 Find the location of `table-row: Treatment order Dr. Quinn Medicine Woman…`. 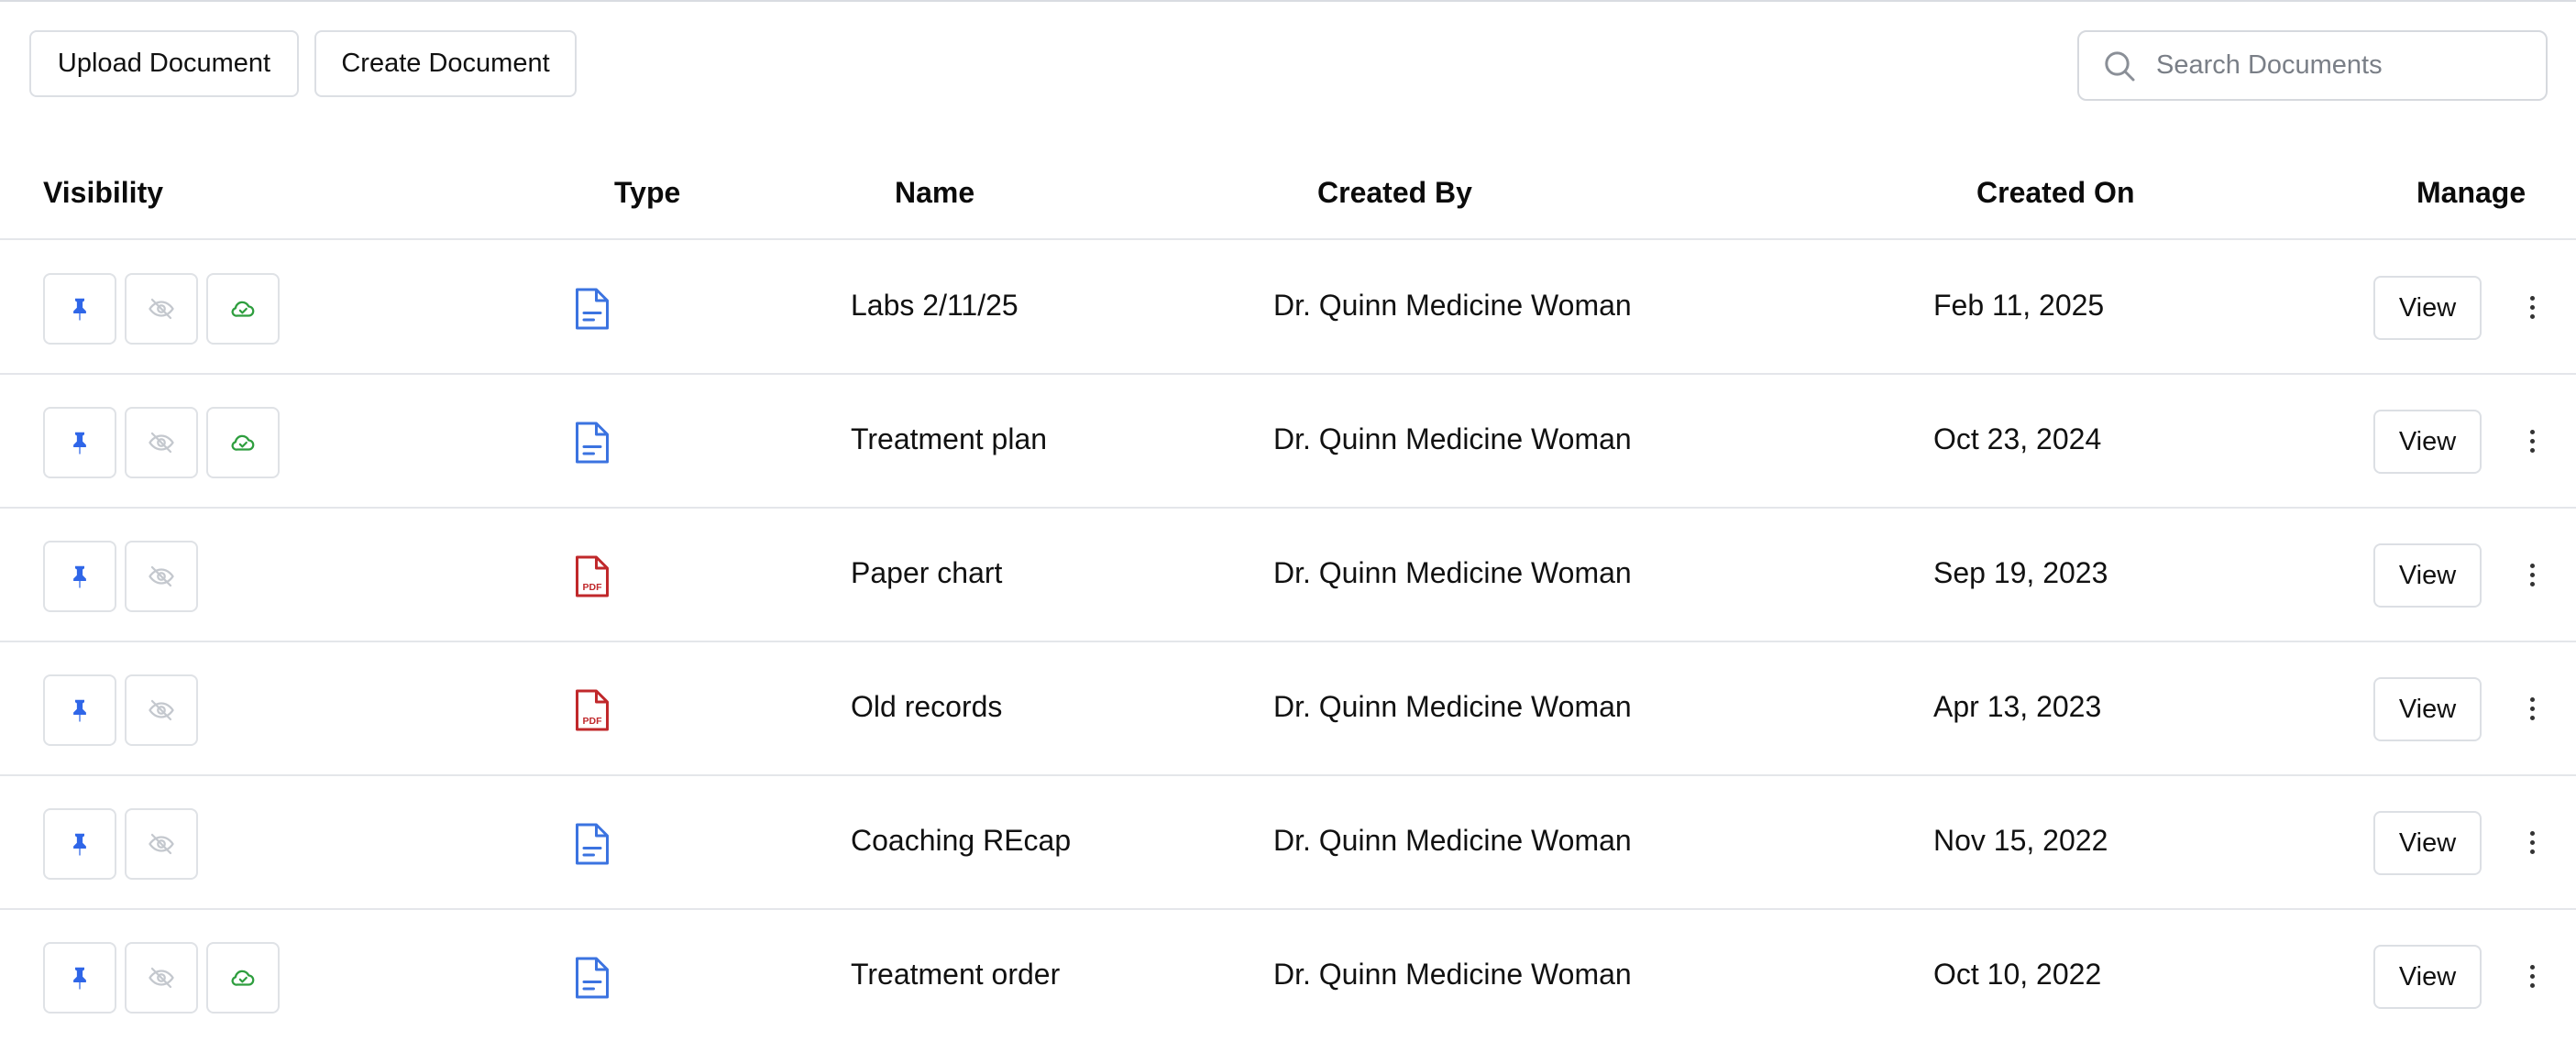

table-row: Treatment order Dr. Quinn Medicine Woman… is located at coordinates (1288, 975).